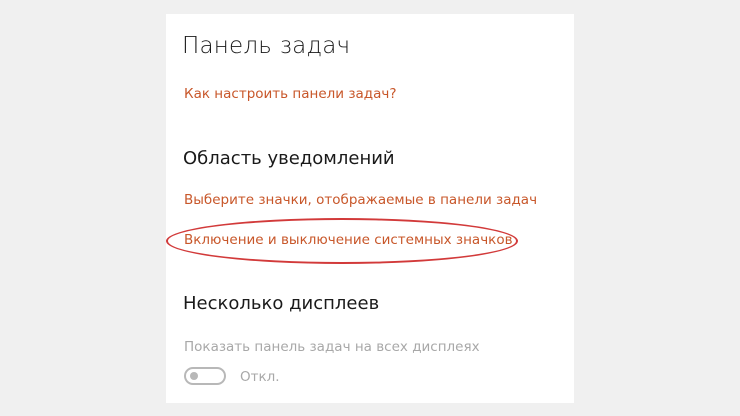  What do you see at coordinates (348, 240) in the screenshot?
I see `system-icons-toggle-link: Включение и выключение системных значков` at bounding box center [348, 240].